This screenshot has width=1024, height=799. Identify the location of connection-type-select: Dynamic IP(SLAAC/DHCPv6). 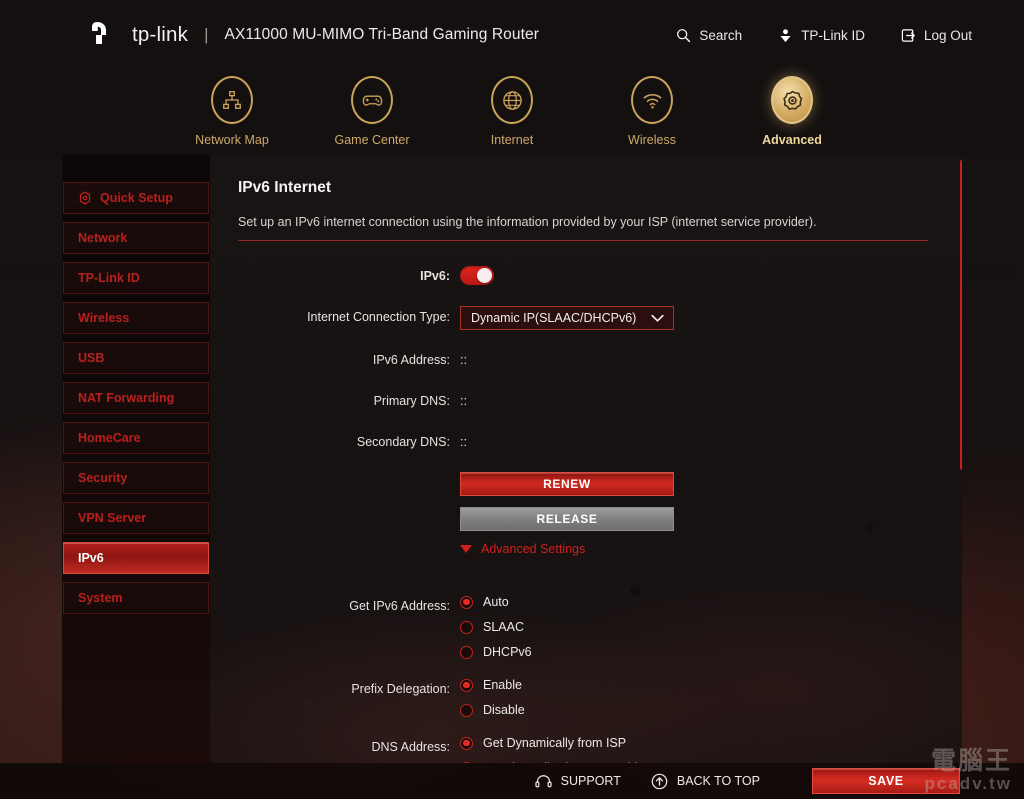
(567, 318).